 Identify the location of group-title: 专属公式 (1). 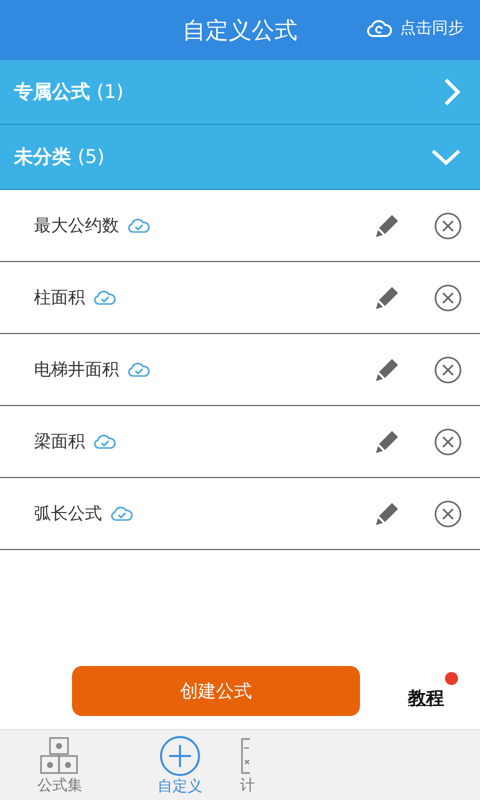
(69, 92).